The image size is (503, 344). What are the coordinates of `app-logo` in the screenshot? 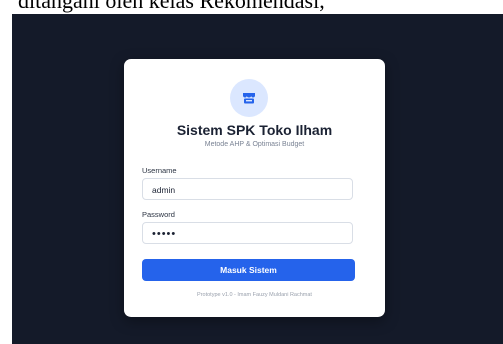 It's located at (249, 98).